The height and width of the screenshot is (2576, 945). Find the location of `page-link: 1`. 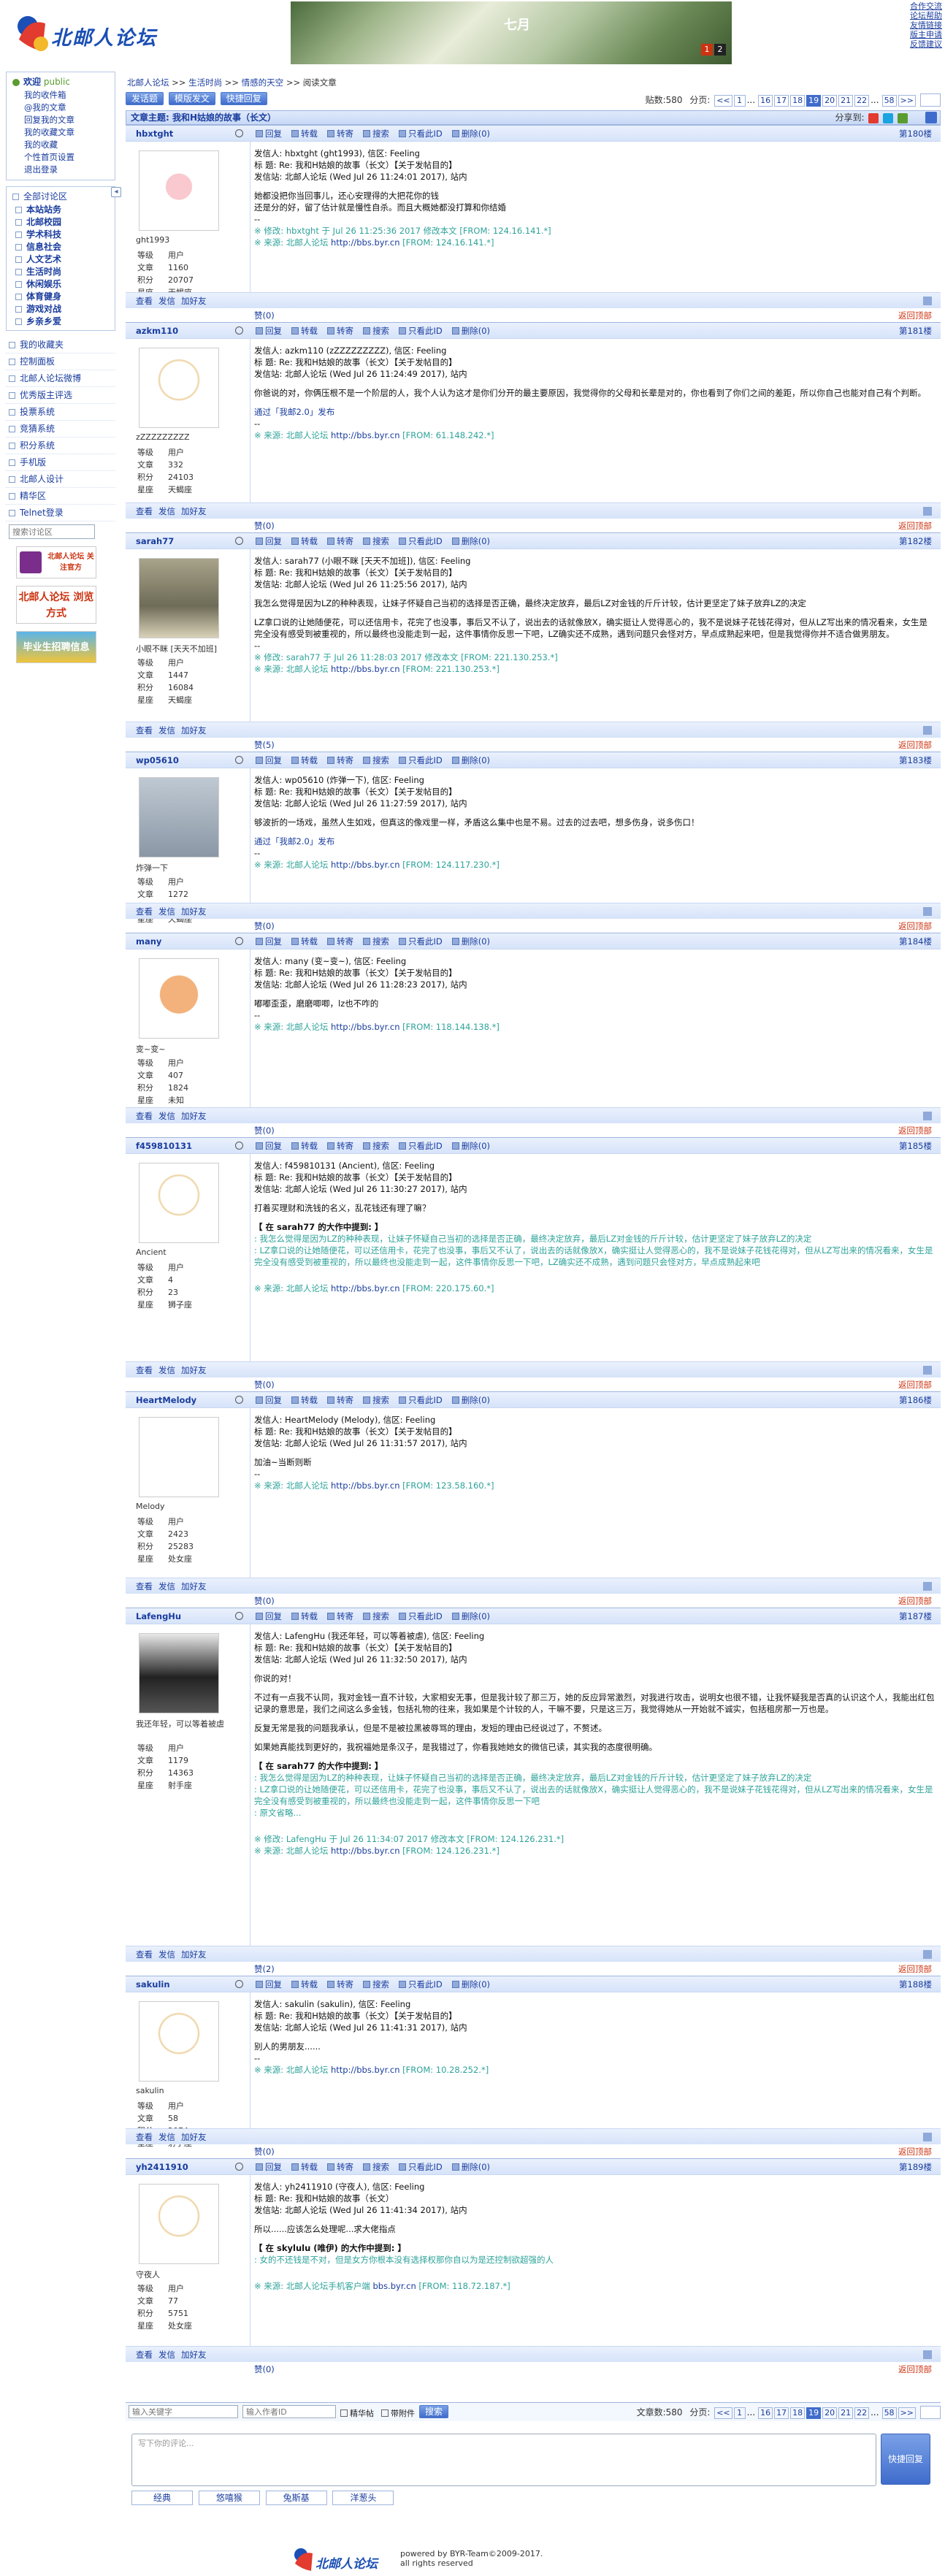

page-link: 1 is located at coordinates (739, 2413).